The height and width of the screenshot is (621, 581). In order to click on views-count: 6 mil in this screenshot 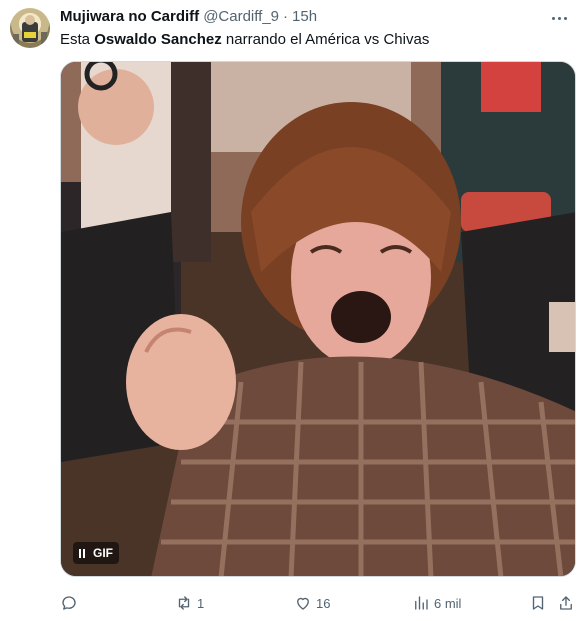, I will do `click(448, 603)`.